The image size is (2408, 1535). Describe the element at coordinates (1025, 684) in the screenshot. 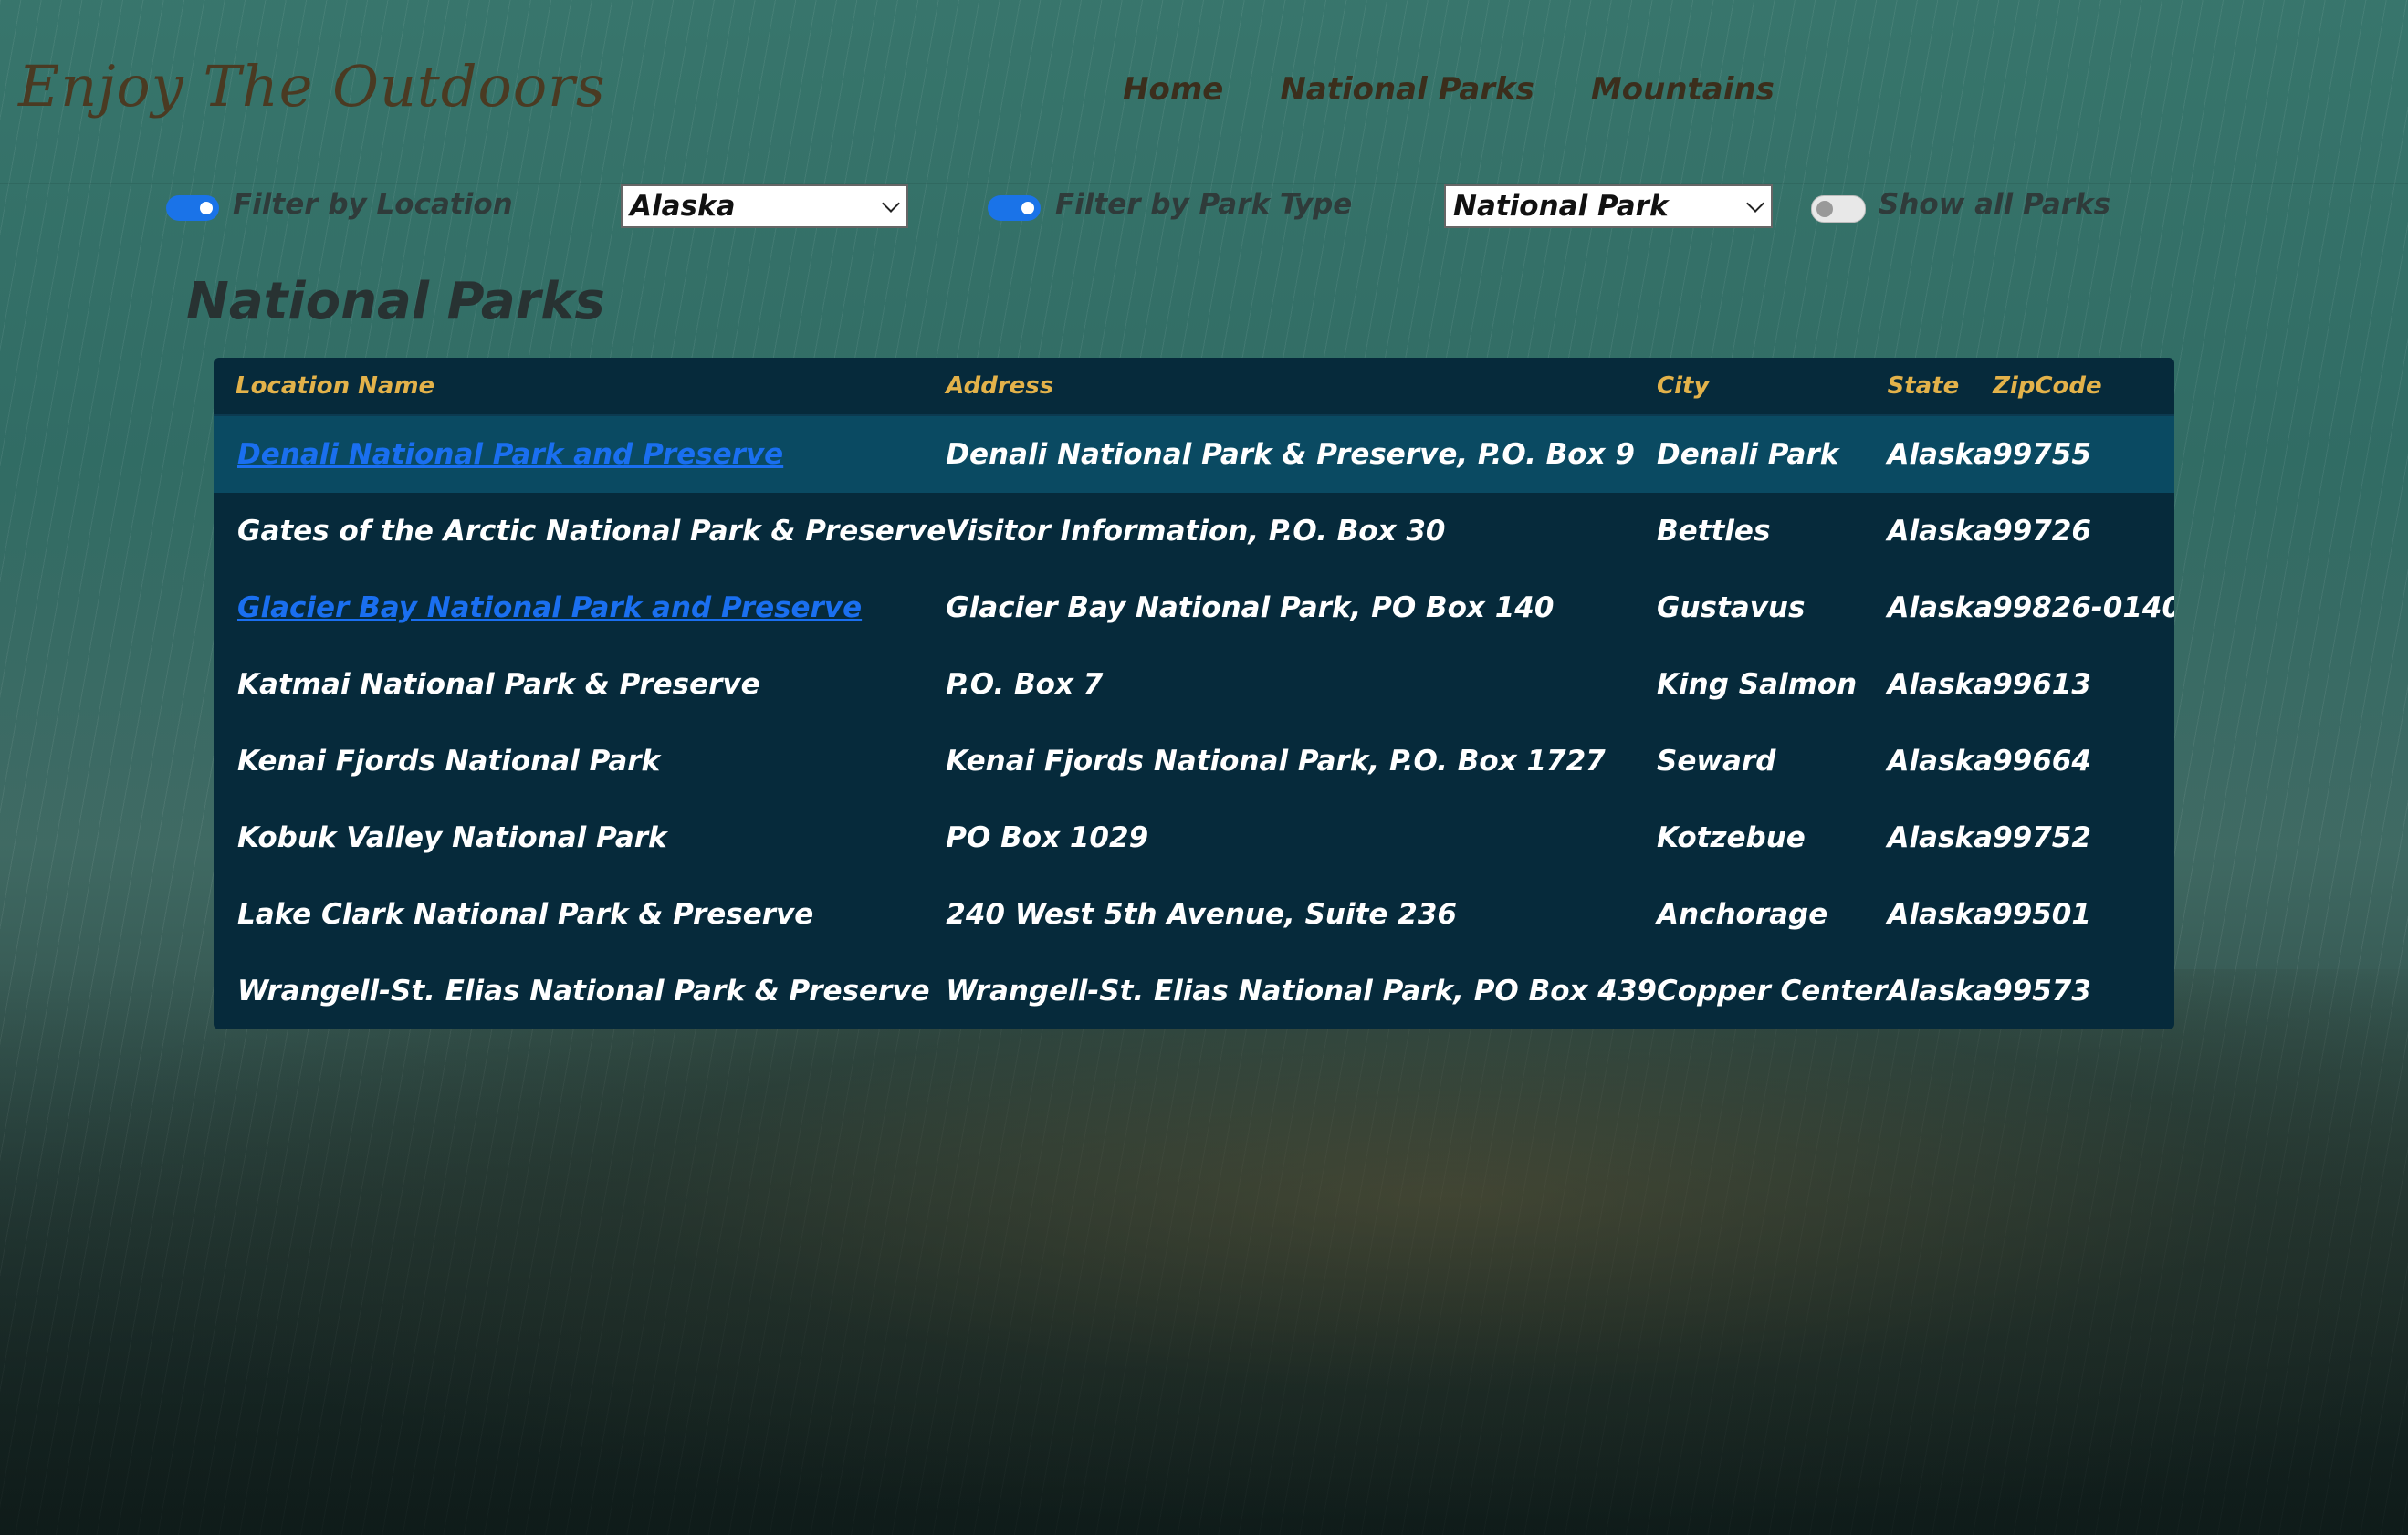

I see `park-address: P.O. Box 7` at that location.